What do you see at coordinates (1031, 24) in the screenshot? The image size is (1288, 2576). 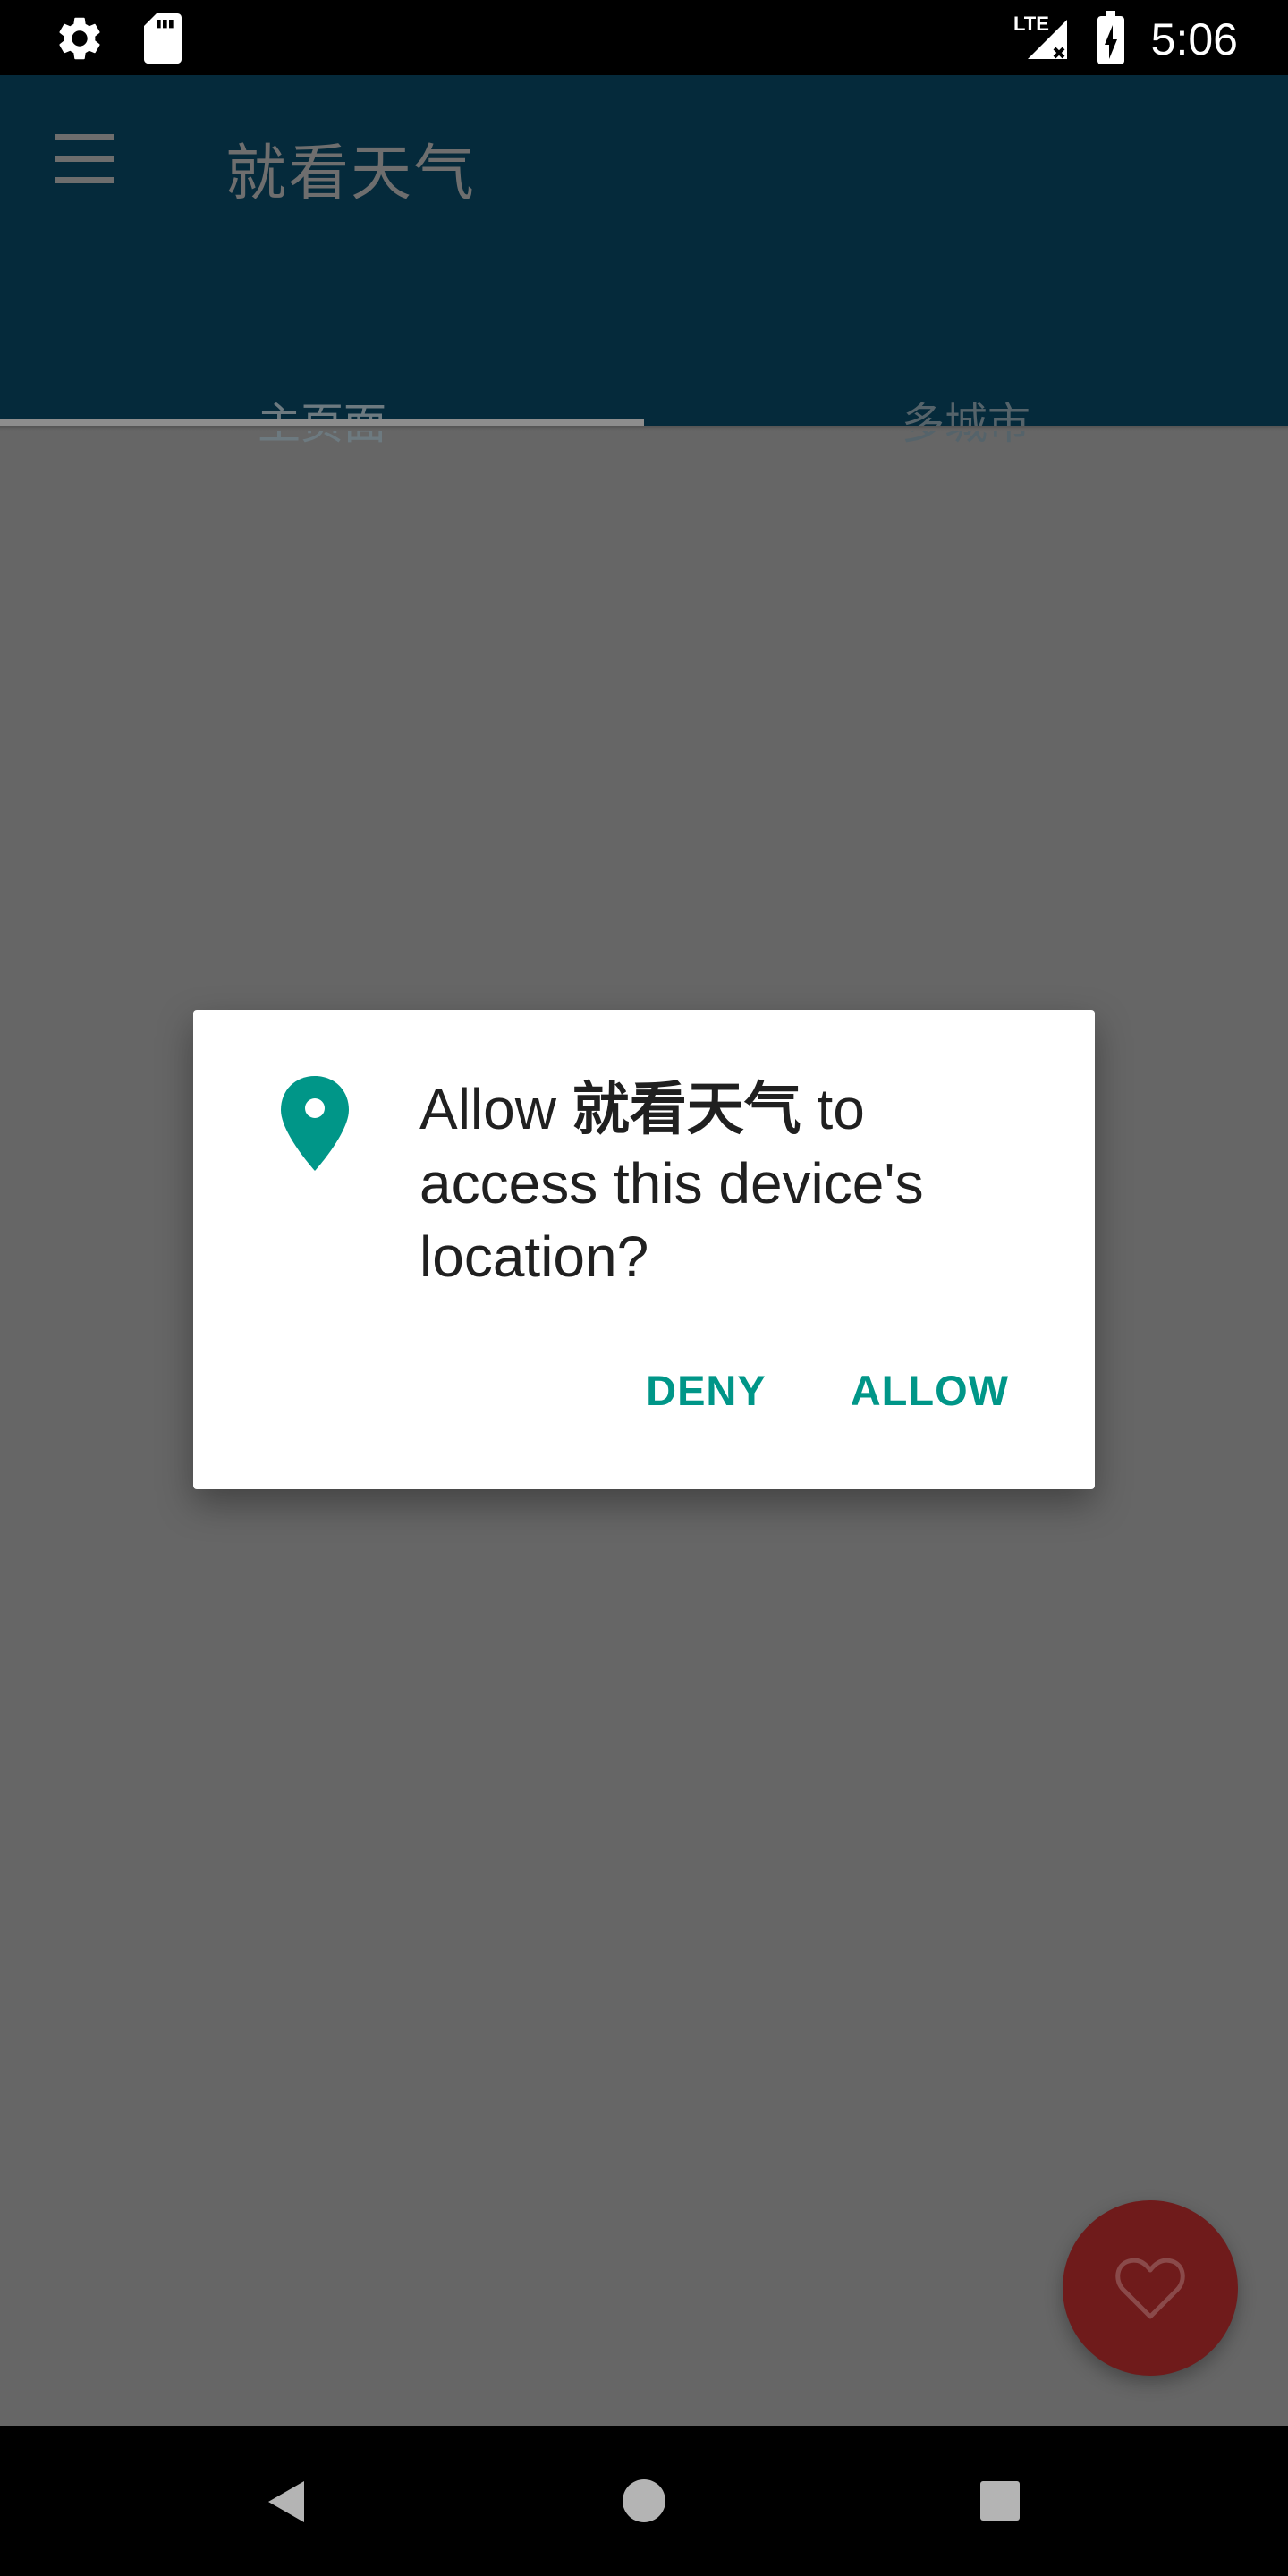 I see `svg-text: LTE` at bounding box center [1031, 24].